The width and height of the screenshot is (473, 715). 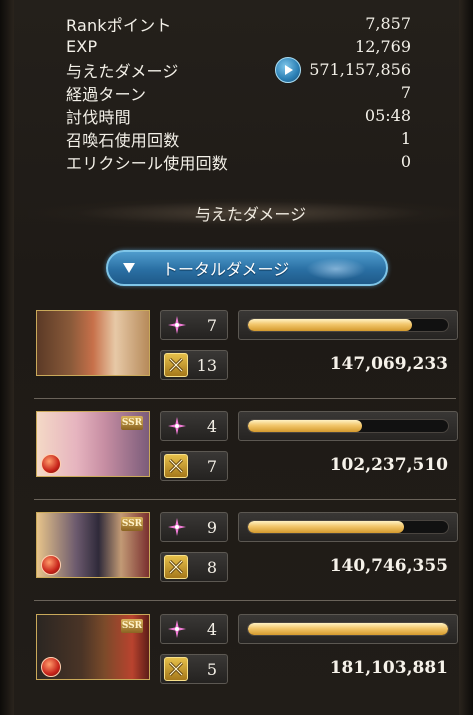 What do you see at coordinates (194, 325) in the screenshot?
I see `skill-count-badge: 7` at bounding box center [194, 325].